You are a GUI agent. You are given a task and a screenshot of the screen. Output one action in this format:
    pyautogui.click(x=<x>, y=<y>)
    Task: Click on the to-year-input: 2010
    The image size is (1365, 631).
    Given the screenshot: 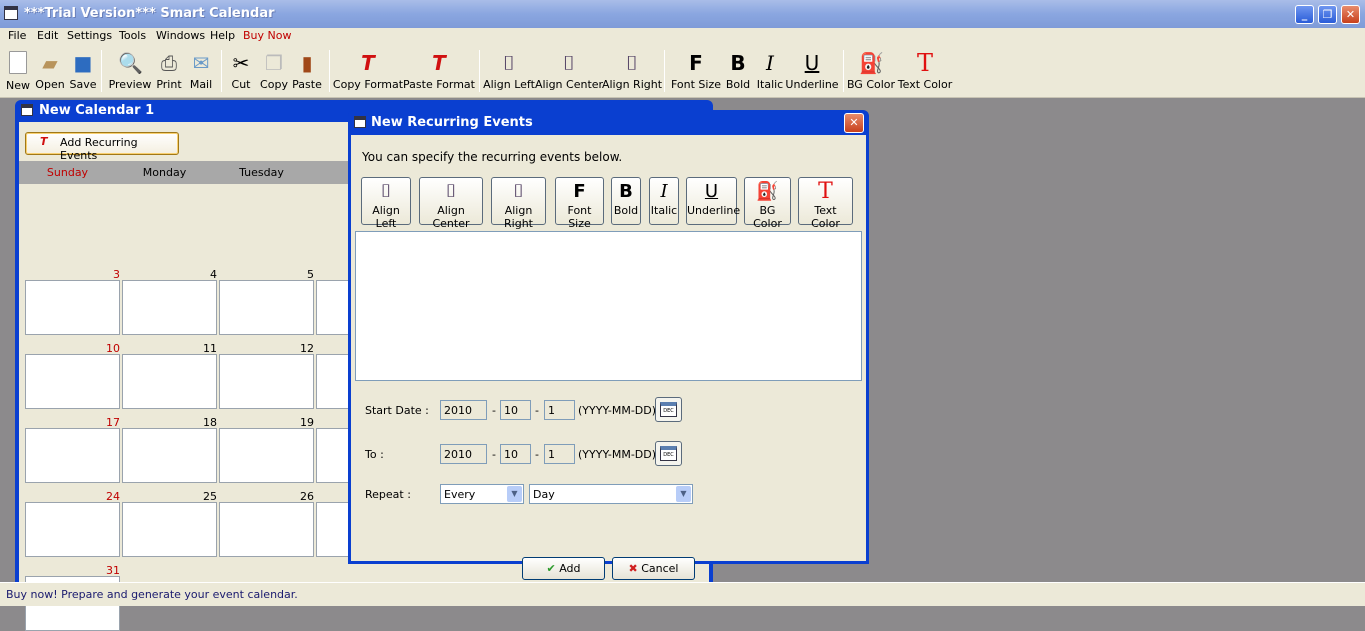 What is the action you would take?
    pyautogui.click(x=463, y=454)
    